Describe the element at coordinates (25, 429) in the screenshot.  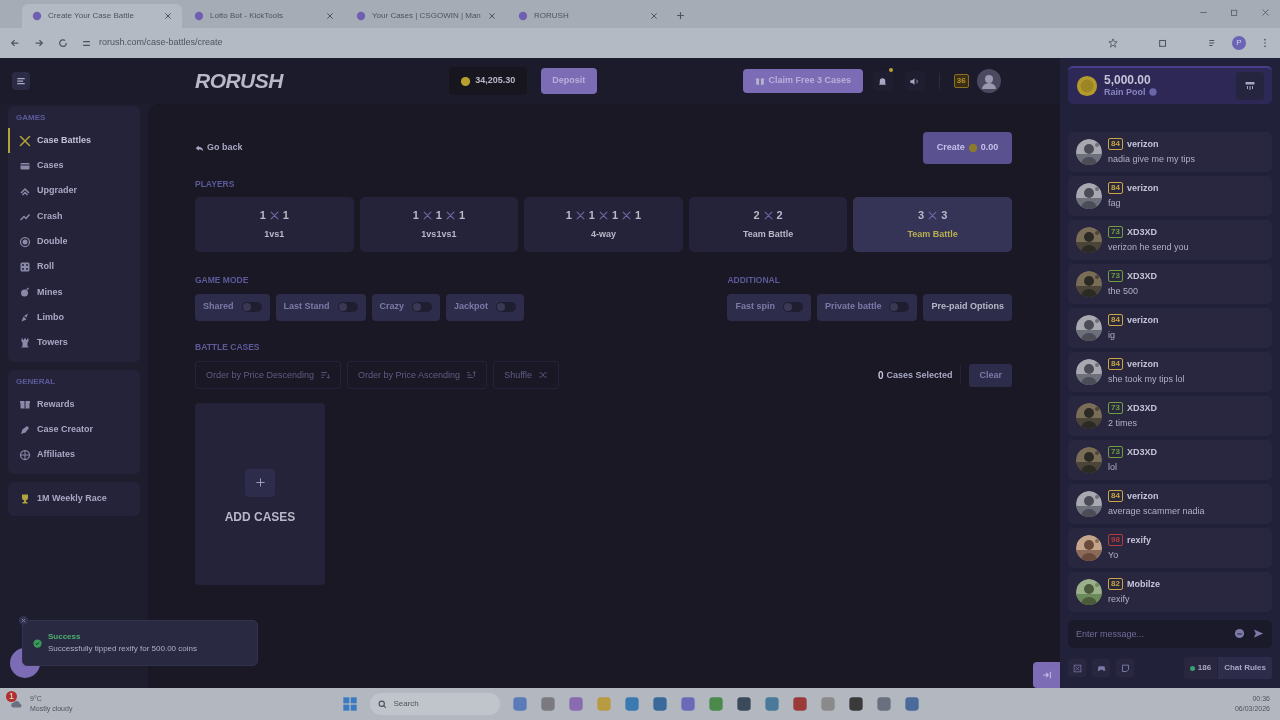
I see `pen-icon` at that location.